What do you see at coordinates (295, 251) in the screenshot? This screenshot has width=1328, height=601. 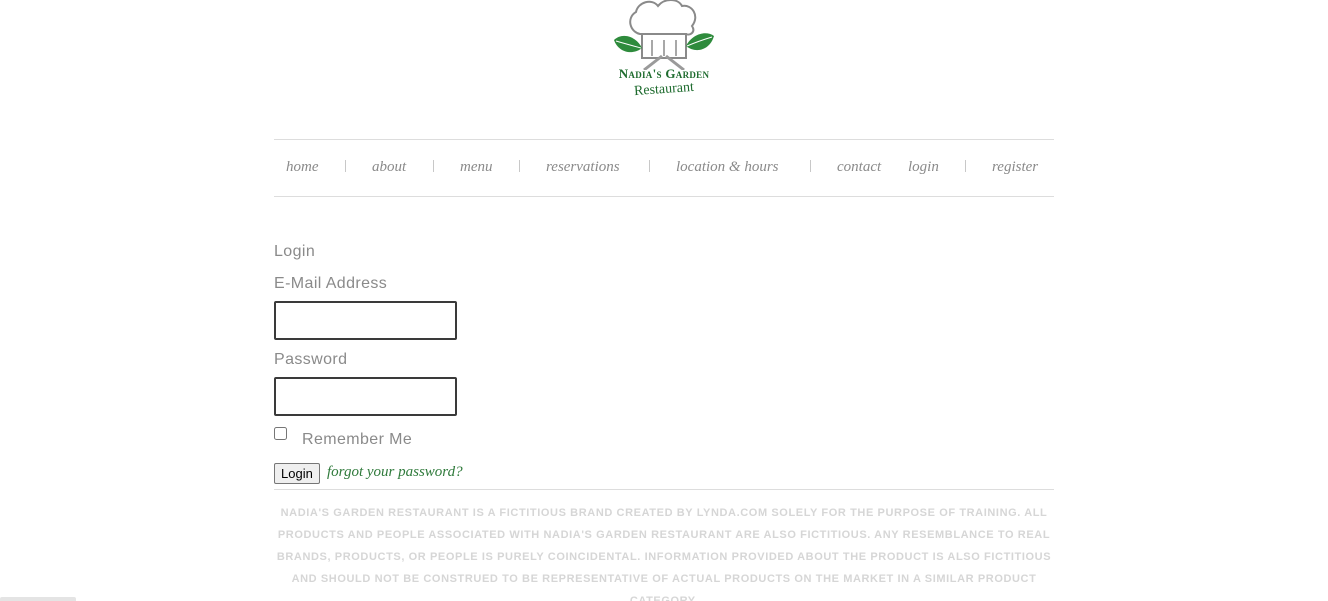 I see `login-heading: Login` at bounding box center [295, 251].